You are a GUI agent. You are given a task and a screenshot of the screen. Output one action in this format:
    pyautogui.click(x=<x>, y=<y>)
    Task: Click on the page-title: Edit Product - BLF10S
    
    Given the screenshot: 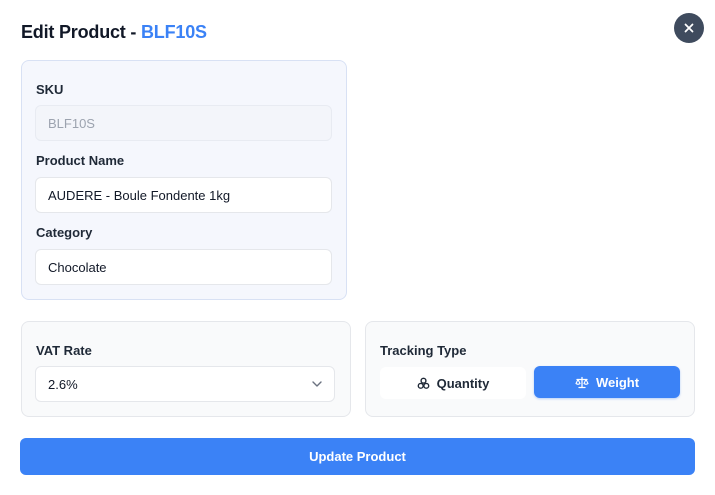 What is the action you would take?
    pyautogui.click(x=114, y=32)
    